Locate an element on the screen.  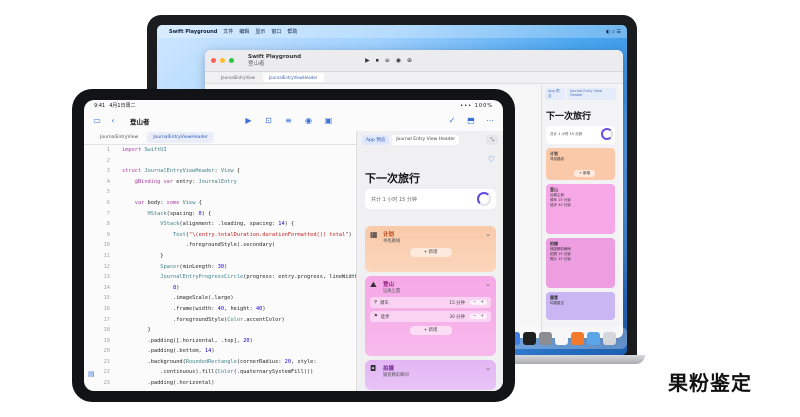
swift-app-icon is located at coordinates (577, 338).